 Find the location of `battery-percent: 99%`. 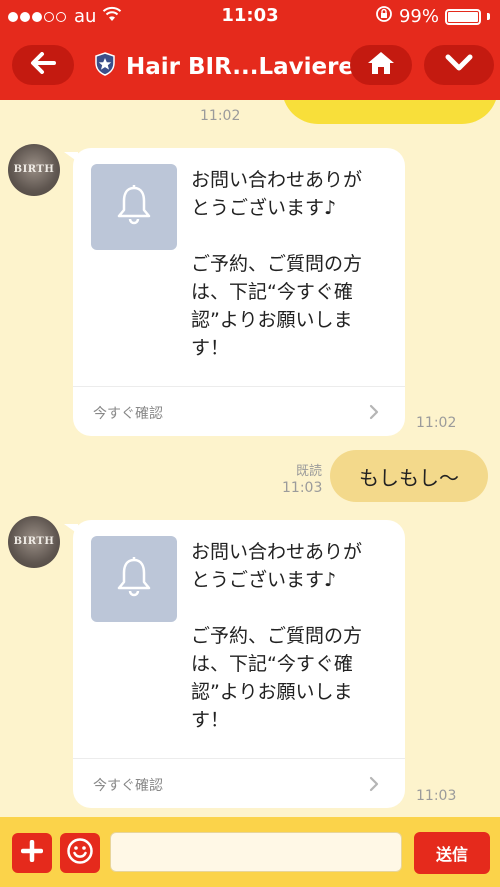

battery-percent: 99% is located at coordinates (418, 16).